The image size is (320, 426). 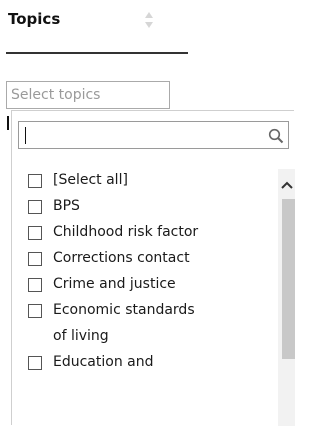 I want to click on list-item-childhood-risk-factor: Childhood risk factor, so click(x=145, y=234).